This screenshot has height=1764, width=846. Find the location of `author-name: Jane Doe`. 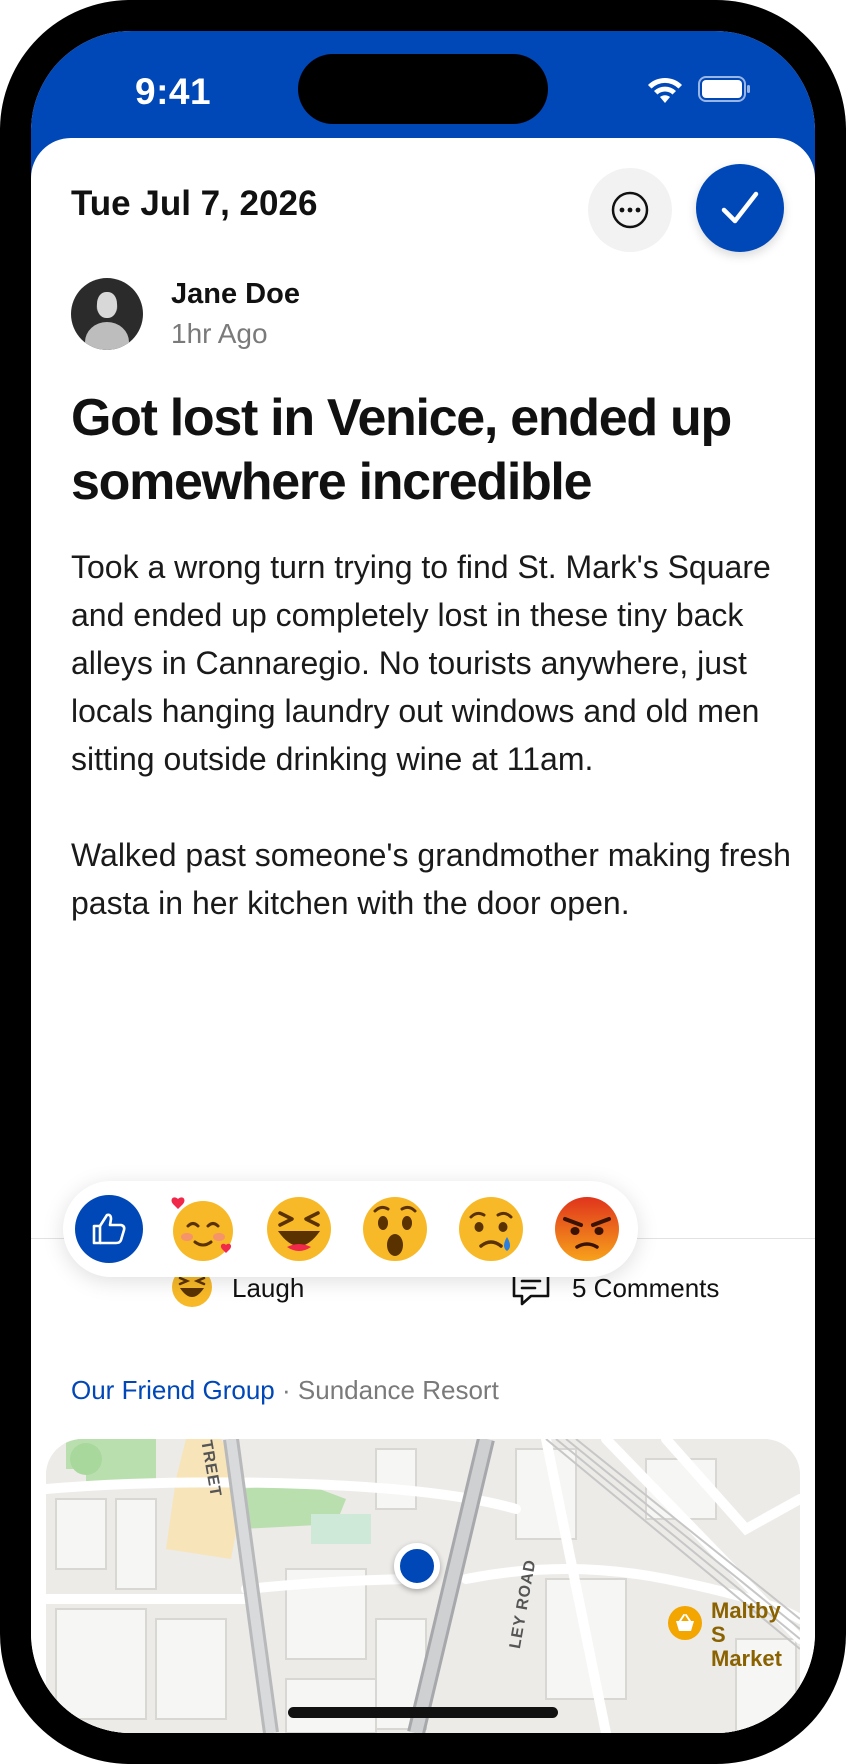

author-name: Jane Doe is located at coordinates (235, 294).